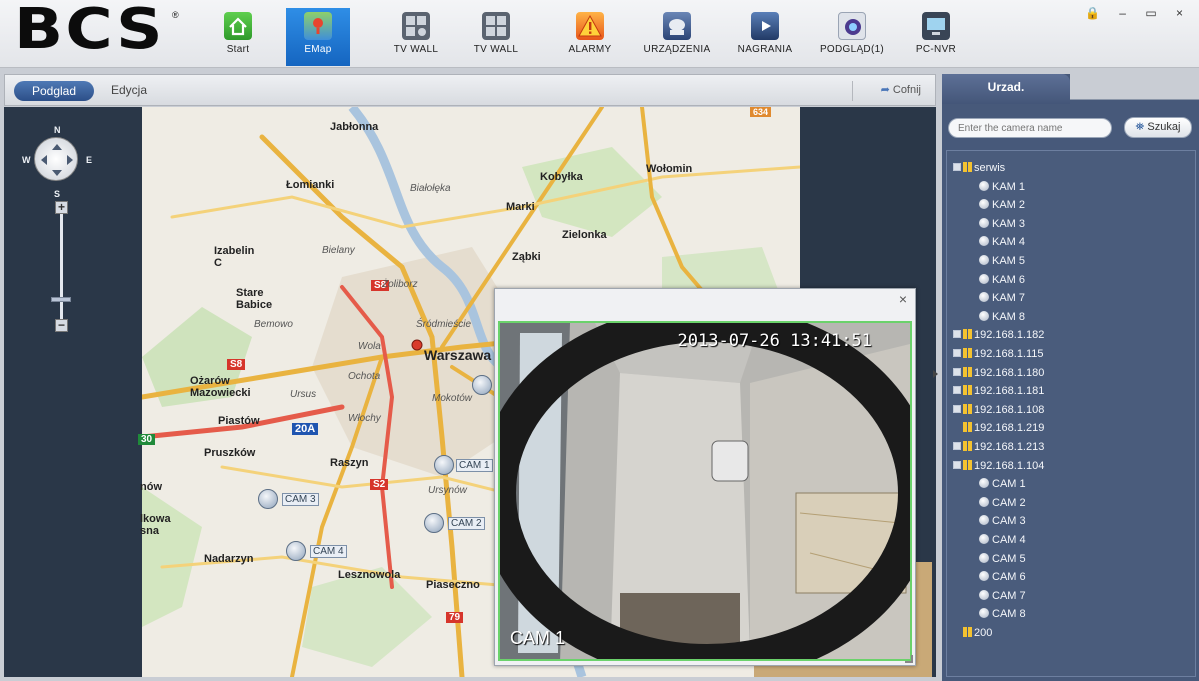 The height and width of the screenshot is (681, 1199). I want to click on tree-camera-item: KAM 8, so click(1002, 317).